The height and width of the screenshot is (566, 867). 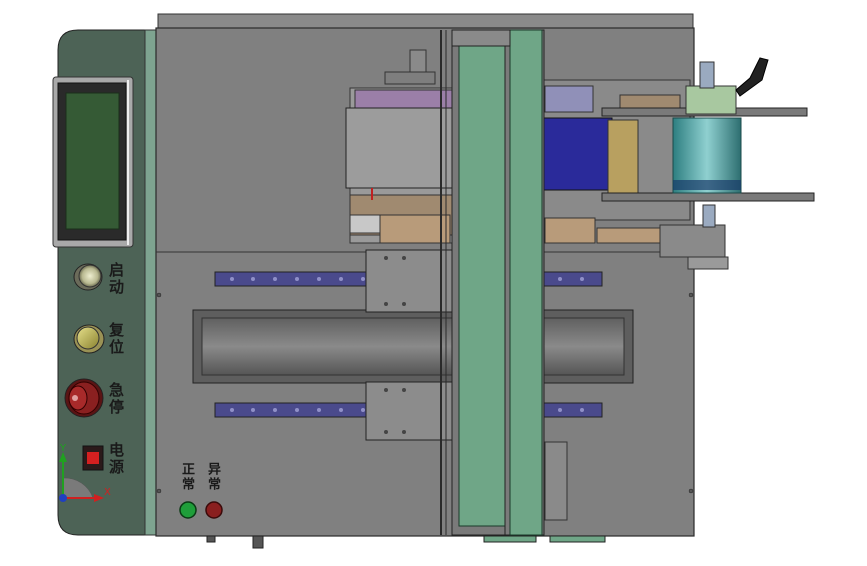 I want to click on start-button, so click(x=88, y=277).